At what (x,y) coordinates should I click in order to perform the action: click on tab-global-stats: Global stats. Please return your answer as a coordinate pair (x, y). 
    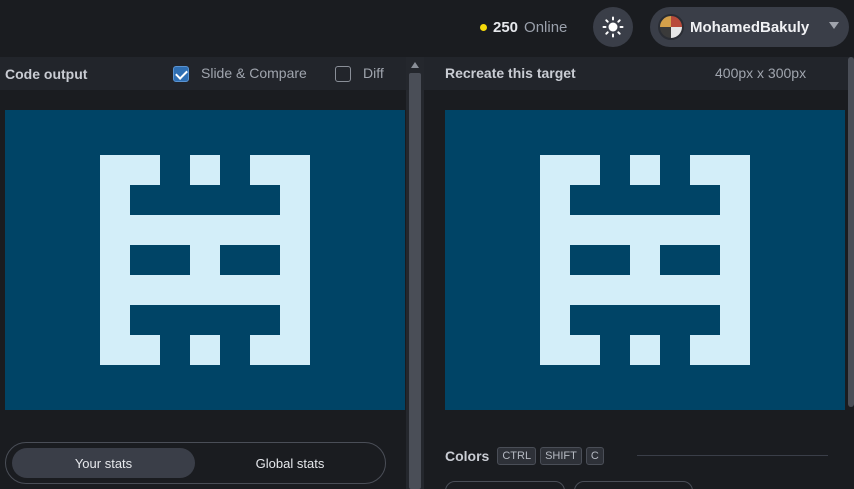
    Looking at the image, I should click on (290, 463).